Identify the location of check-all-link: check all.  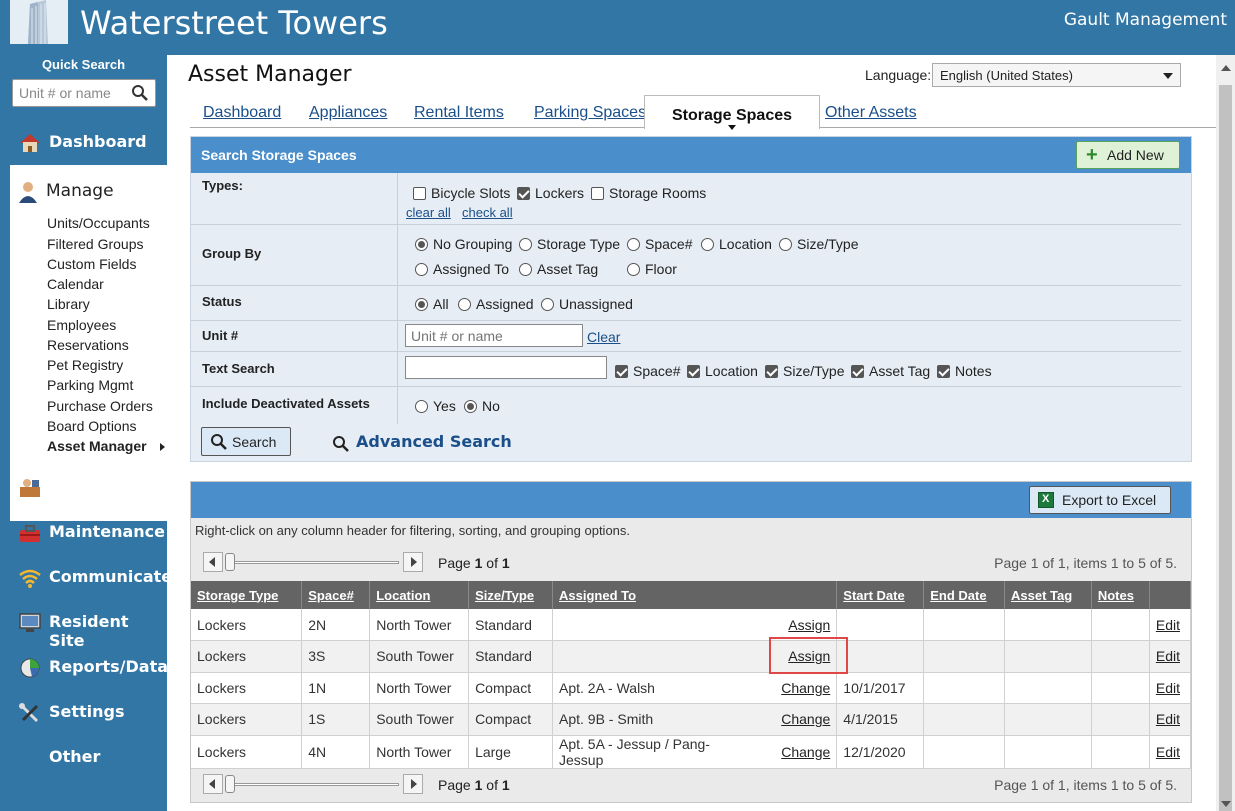
(487, 212).